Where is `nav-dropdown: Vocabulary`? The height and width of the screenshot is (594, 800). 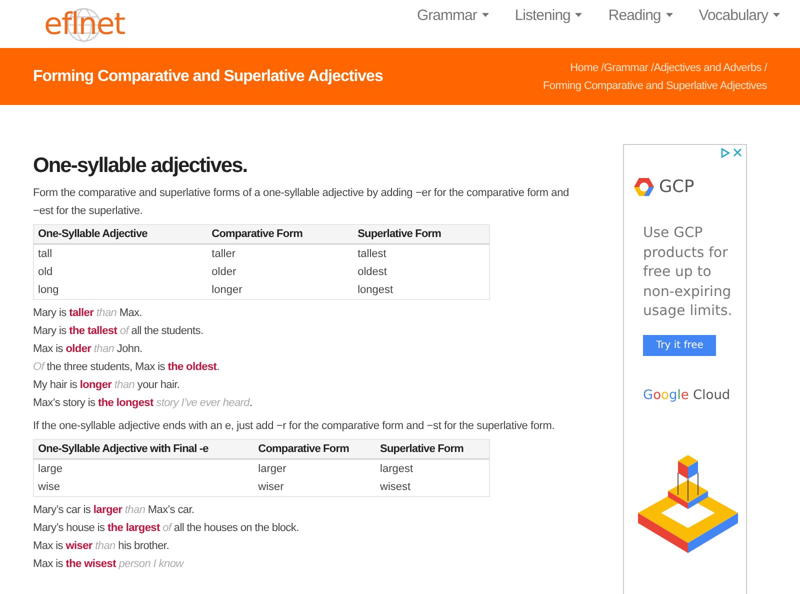
nav-dropdown: Vocabulary is located at coordinates (739, 15).